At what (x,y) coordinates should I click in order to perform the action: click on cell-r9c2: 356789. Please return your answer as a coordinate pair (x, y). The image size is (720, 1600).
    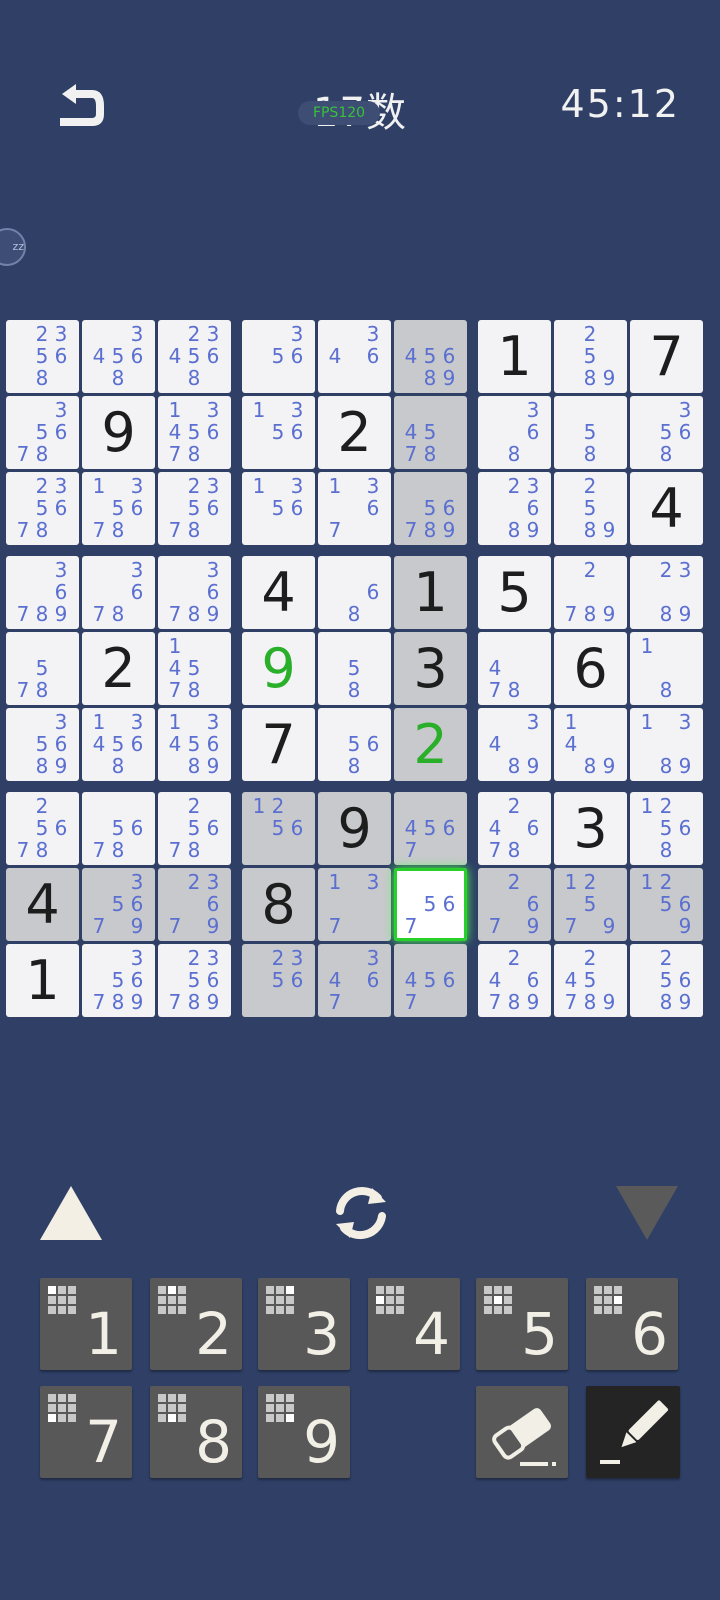
    Looking at the image, I should click on (118, 980).